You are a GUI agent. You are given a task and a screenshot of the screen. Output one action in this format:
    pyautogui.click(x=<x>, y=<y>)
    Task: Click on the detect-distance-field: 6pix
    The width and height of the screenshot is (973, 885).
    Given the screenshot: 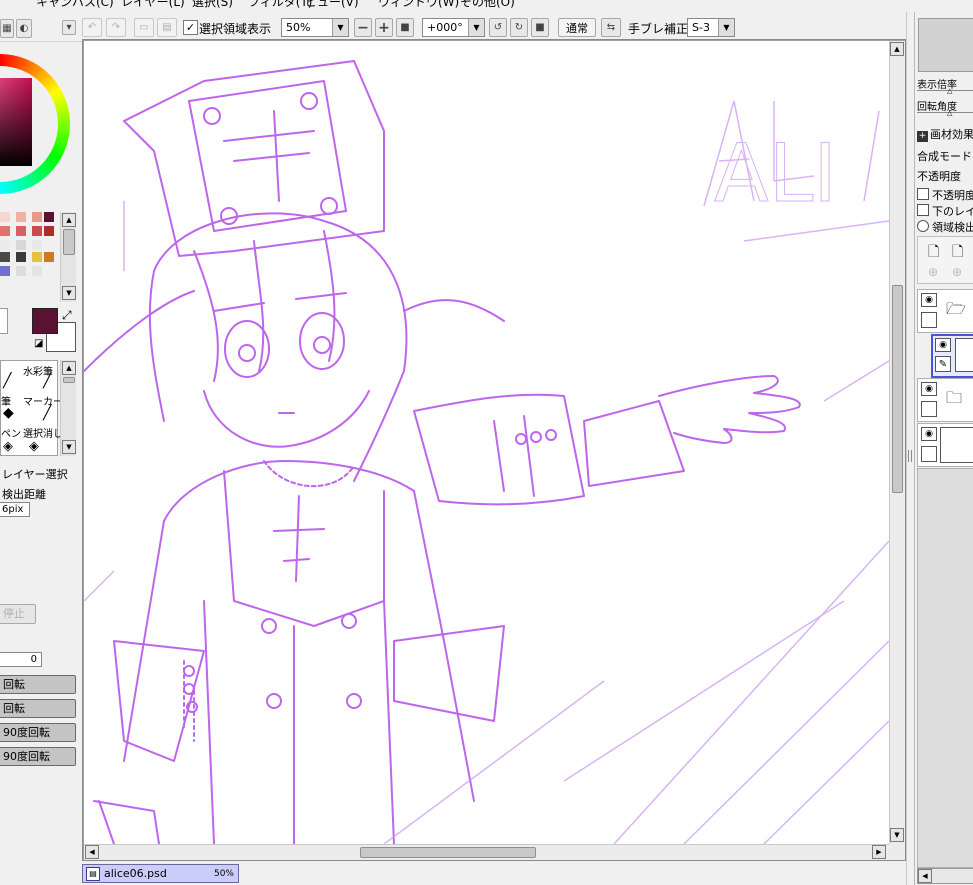 What is the action you would take?
    pyautogui.click(x=15, y=509)
    